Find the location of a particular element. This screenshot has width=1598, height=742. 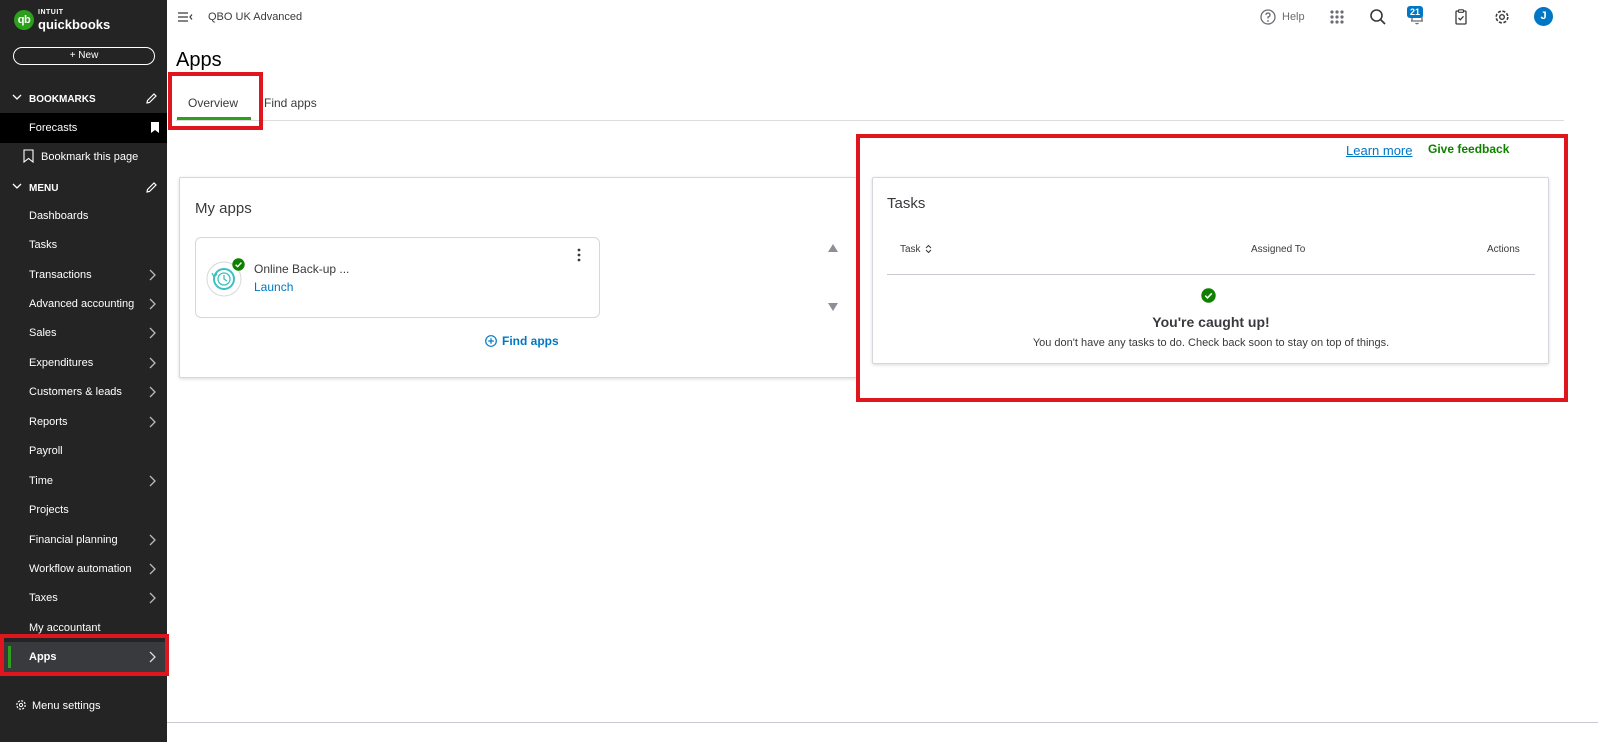

sidebar-item-dashboards: Dashboards is located at coordinates (83, 216).